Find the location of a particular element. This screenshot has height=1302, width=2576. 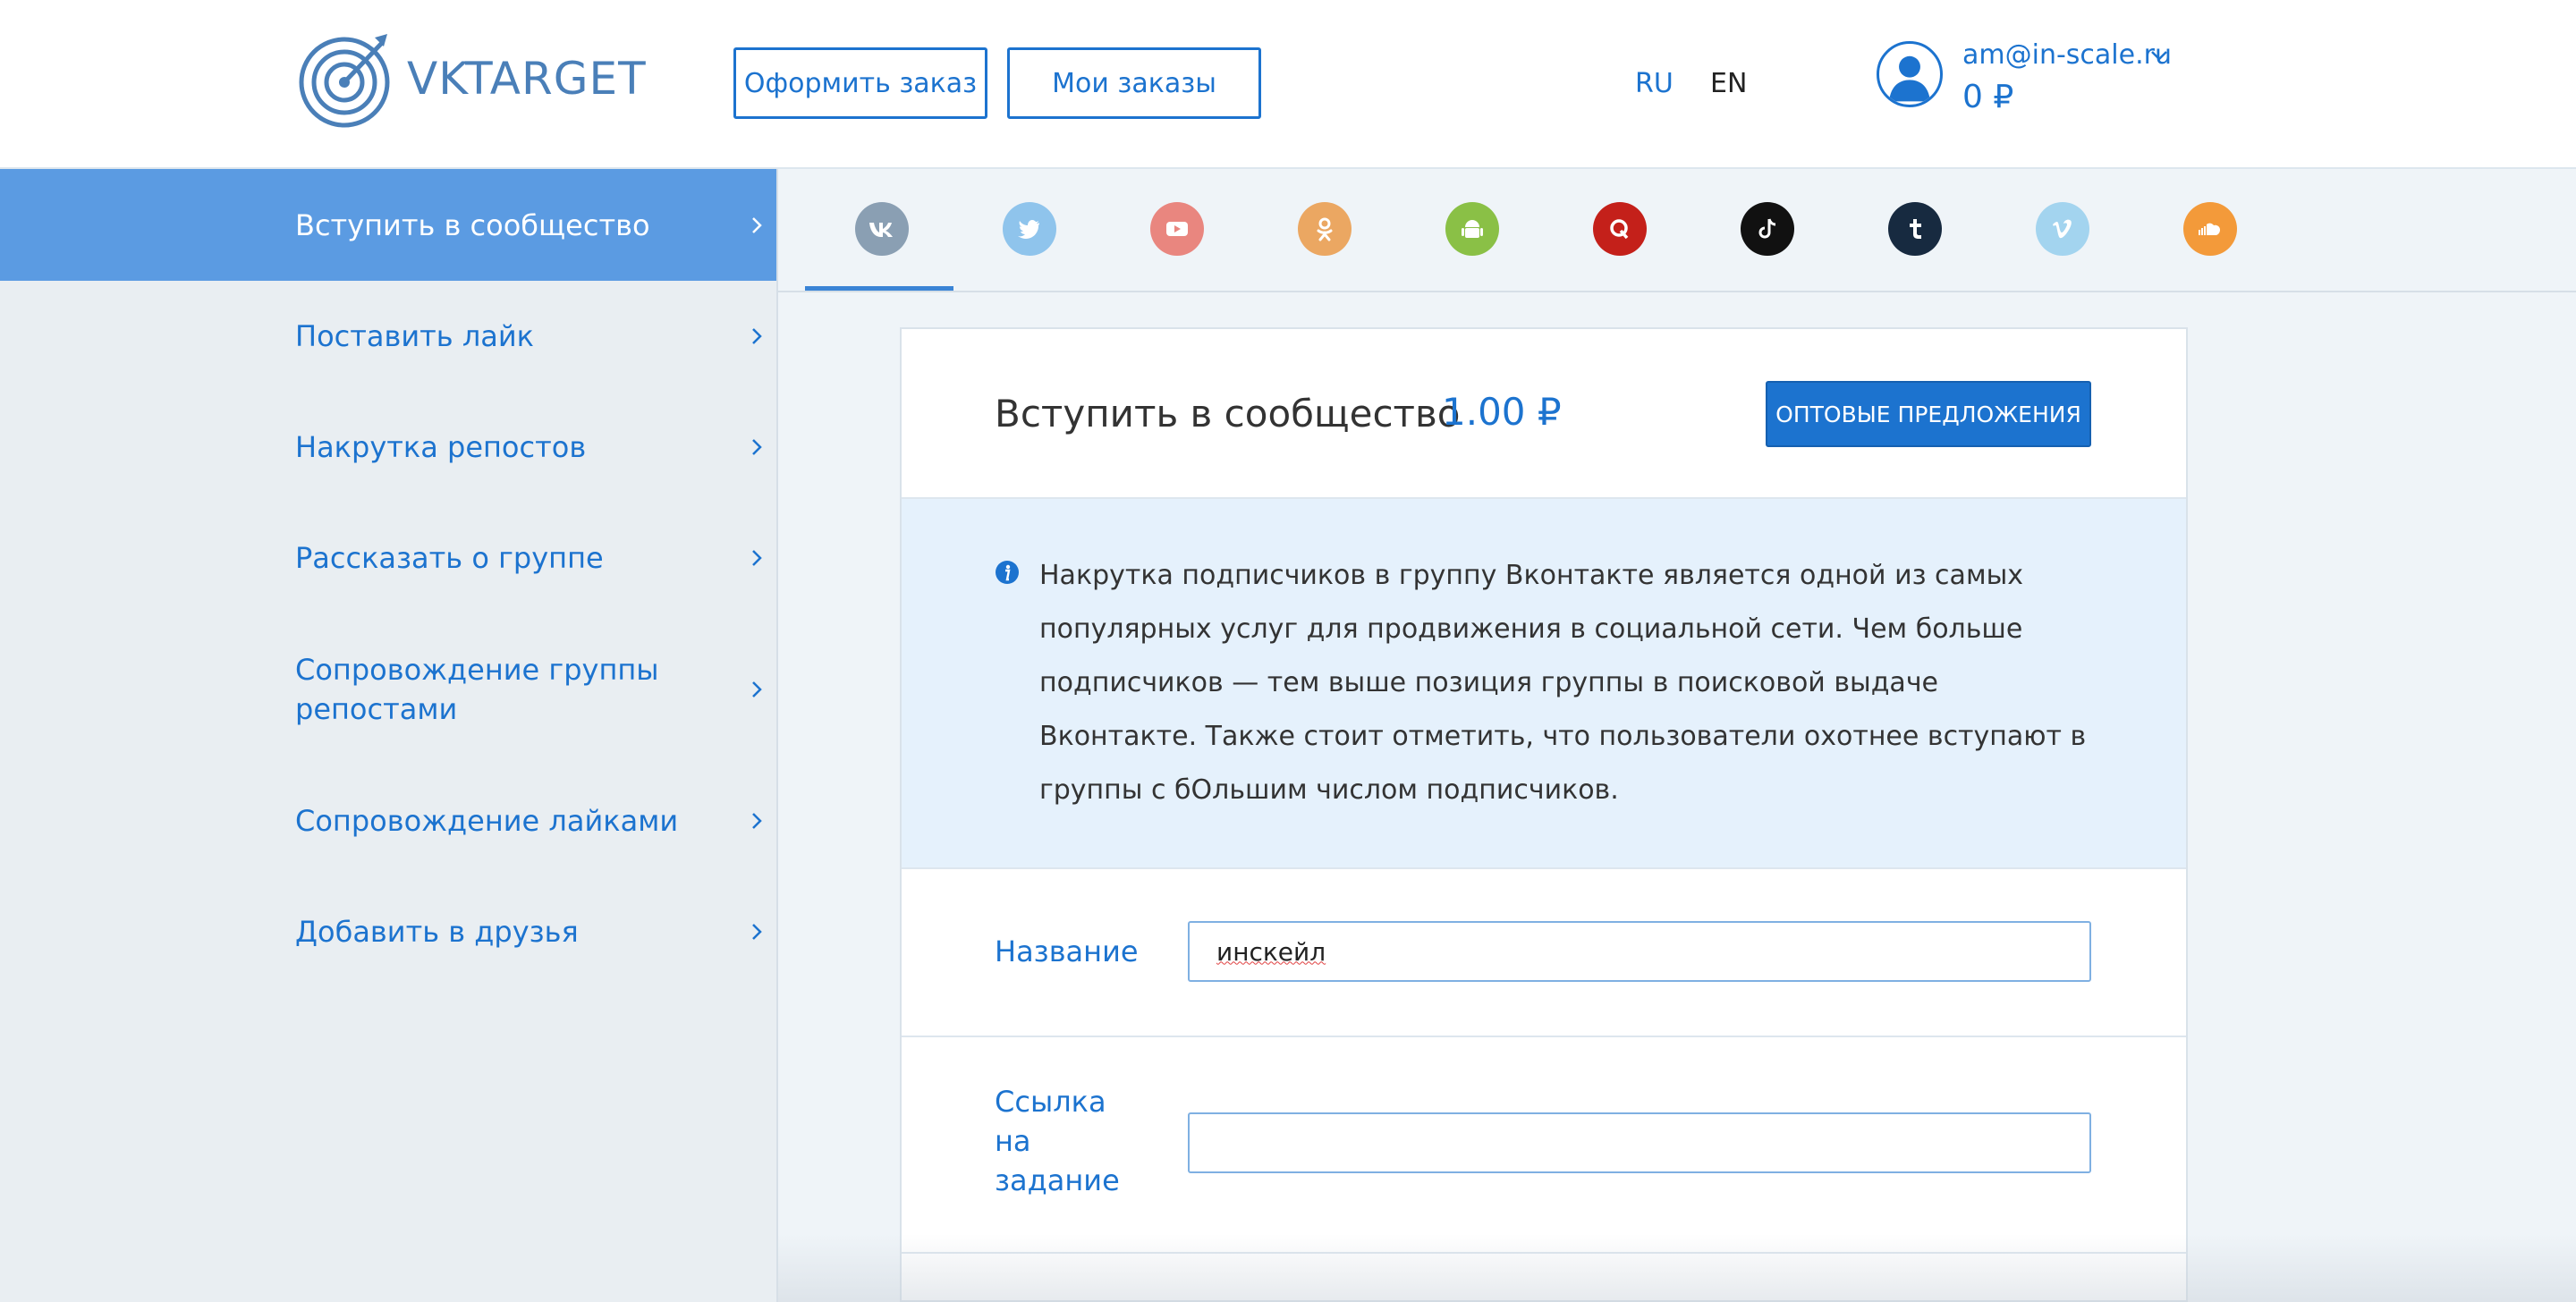

sidebar-item-join-community: Вступить в сообщество is located at coordinates (388, 225).